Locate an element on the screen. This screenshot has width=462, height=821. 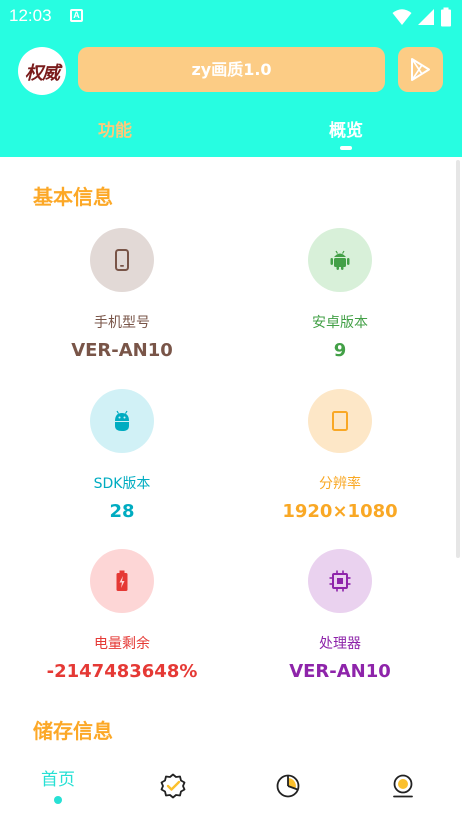
status-bar: 12:03 A is located at coordinates (231, 16).